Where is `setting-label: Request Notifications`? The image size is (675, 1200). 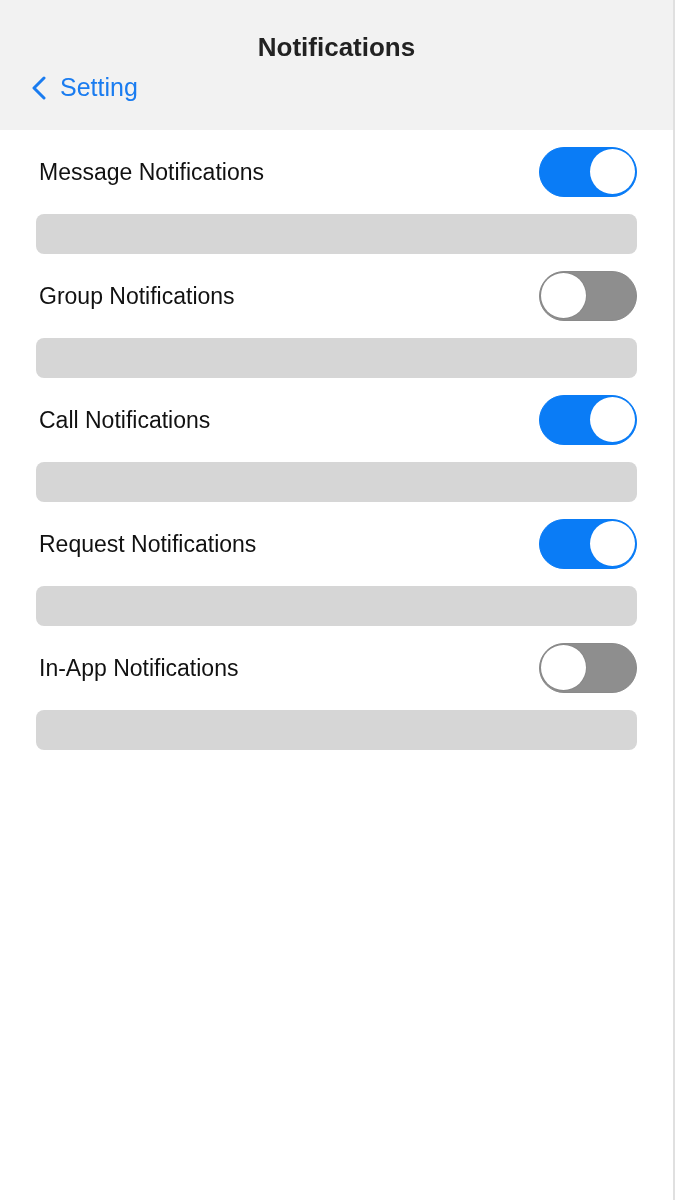 setting-label: Request Notifications is located at coordinates (148, 544).